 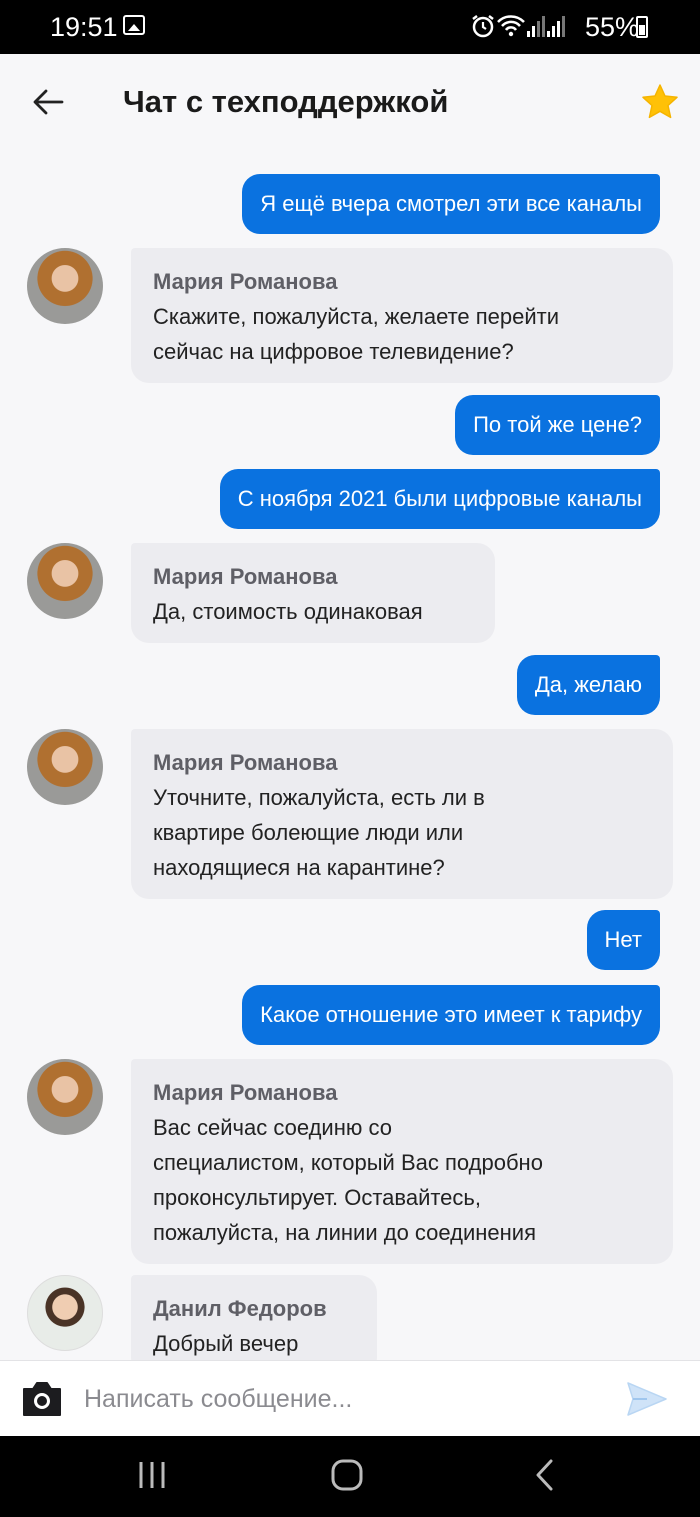 I want to click on message-outgoing: Я ещё вчера смотрел эти все каналы, so click(x=451, y=204).